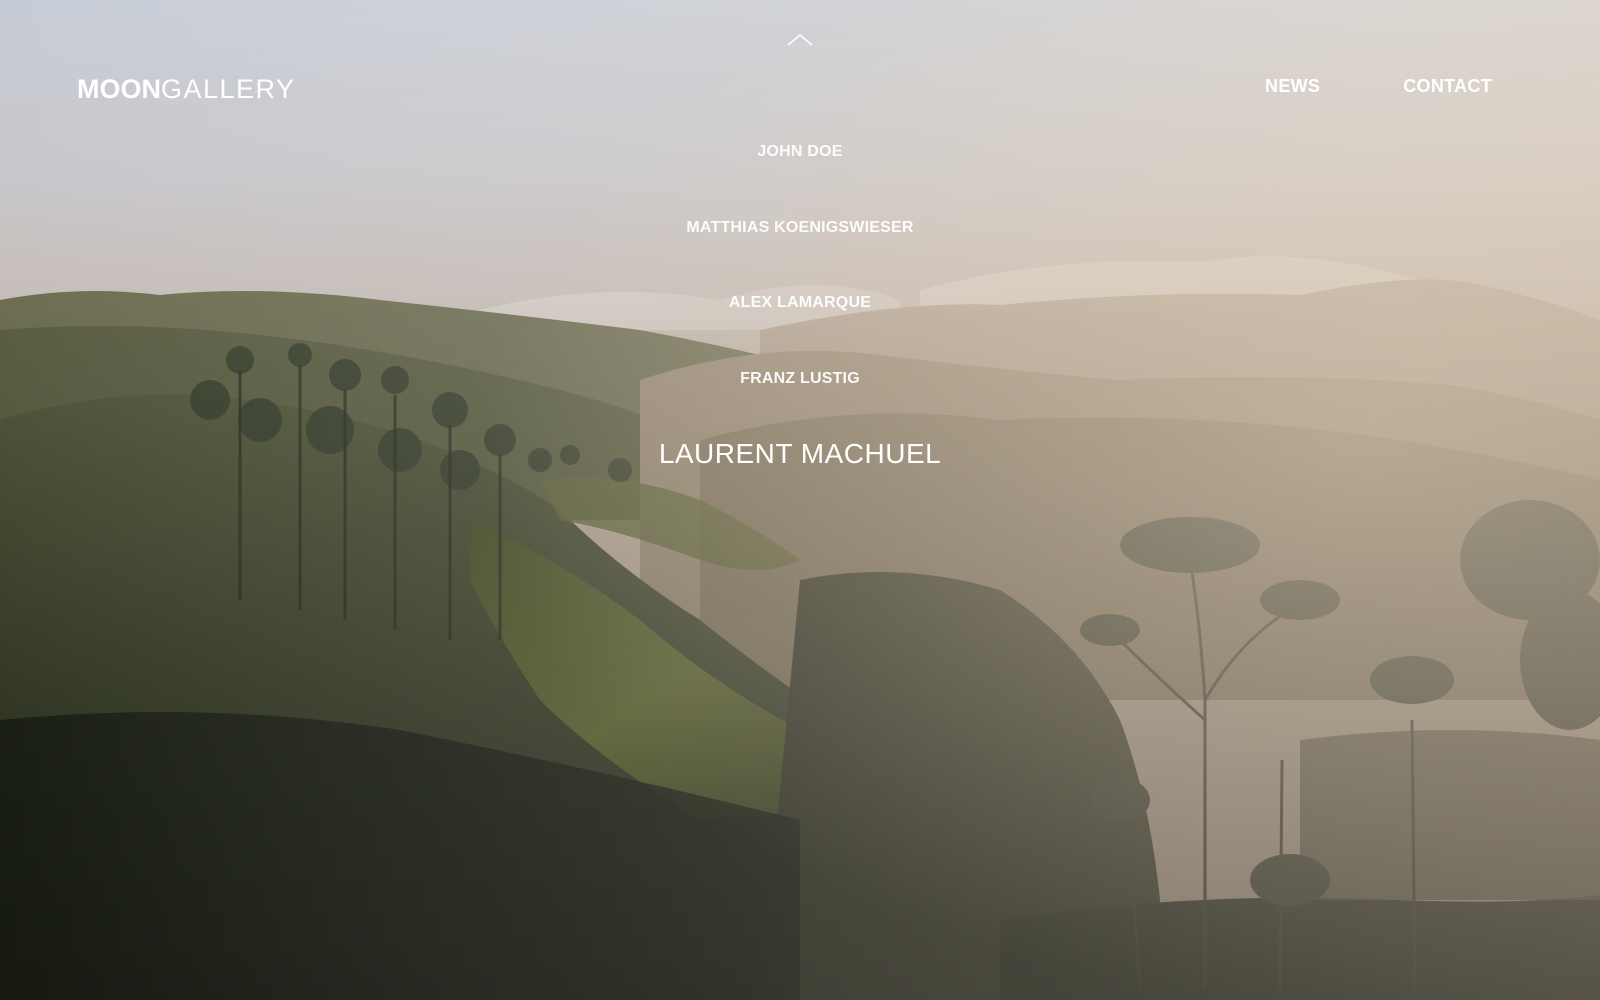  What do you see at coordinates (1378, 86) in the screenshot?
I see `main-nav: NEWS CONTACT` at bounding box center [1378, 86].